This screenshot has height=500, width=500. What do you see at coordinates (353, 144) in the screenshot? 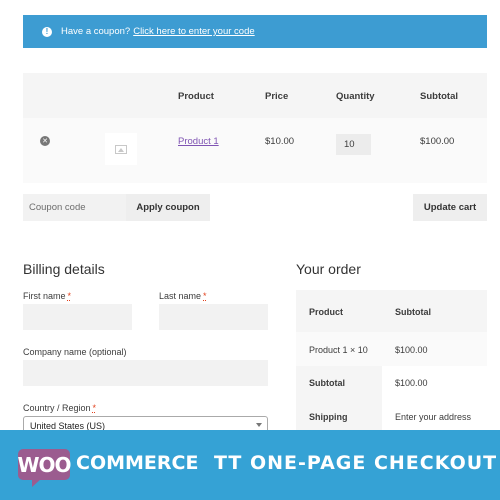
I see `quantity-input` at bounding box center [353, 144].